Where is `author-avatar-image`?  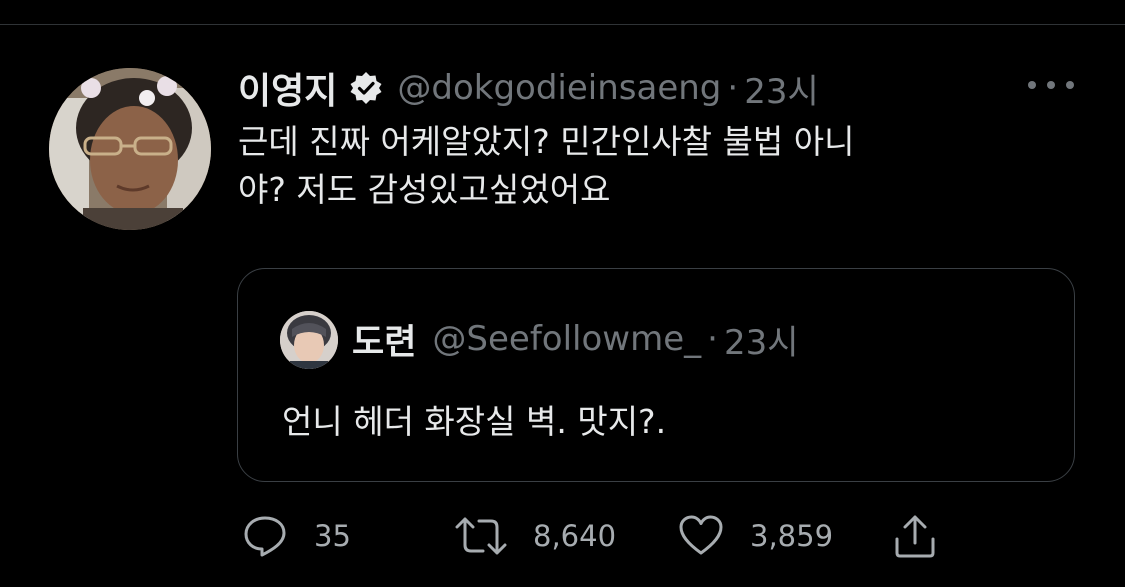
author-avatar-image is located at coordinates (130, 149).